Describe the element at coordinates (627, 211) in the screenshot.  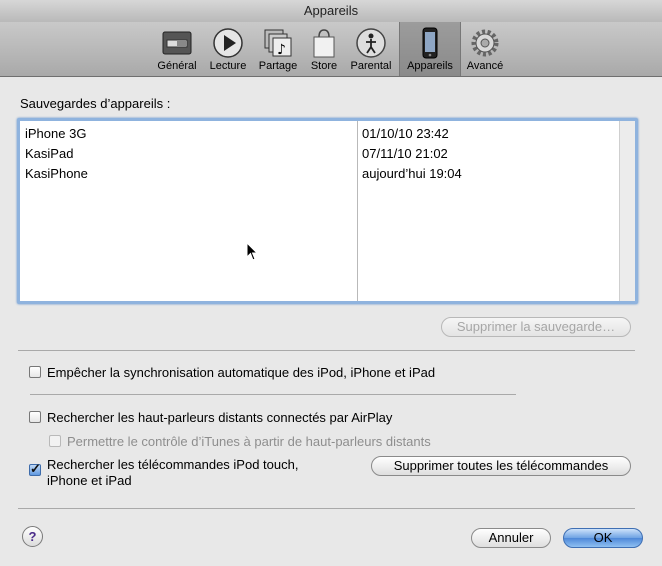
I see `list-scrollbar` at that location.